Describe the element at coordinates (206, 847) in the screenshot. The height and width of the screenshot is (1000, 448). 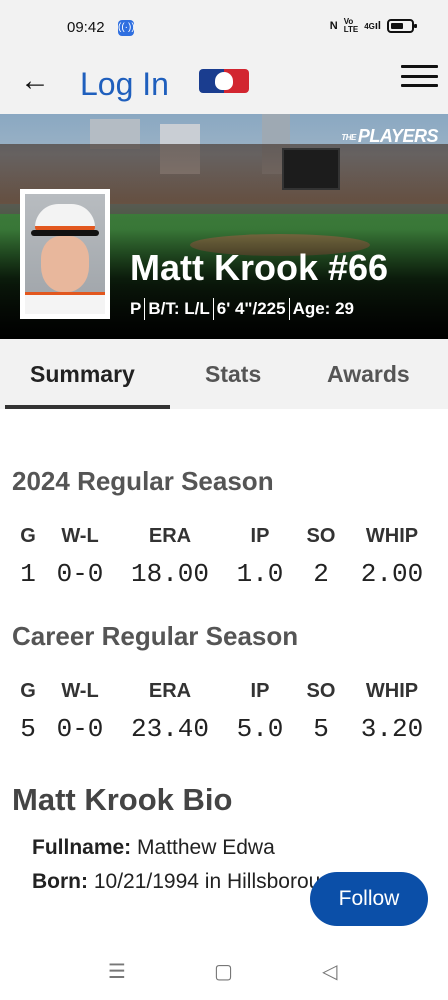
I see `fullname-value: Matthew Edwa` at that location.